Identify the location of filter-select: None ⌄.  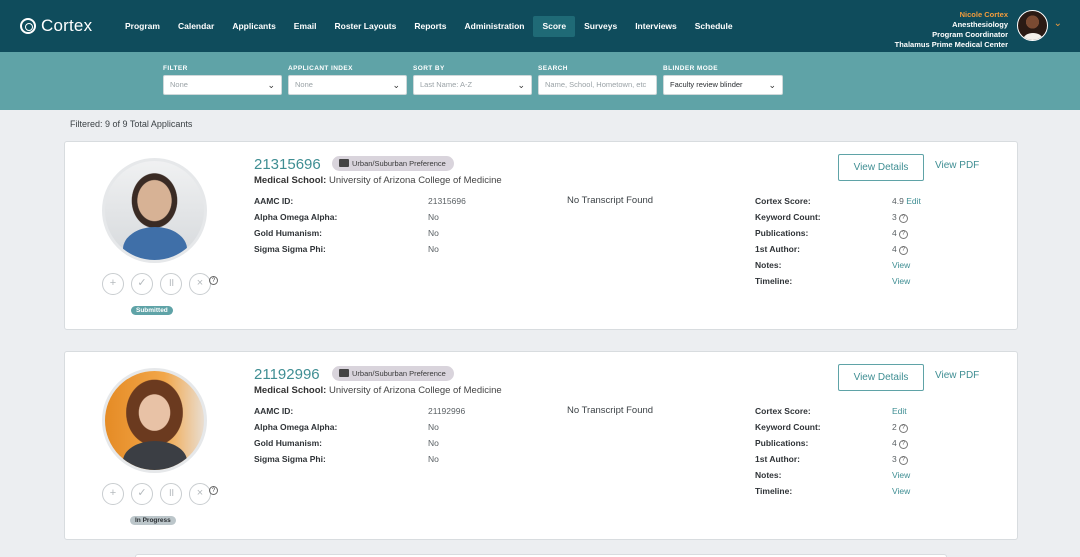
(222, 85).